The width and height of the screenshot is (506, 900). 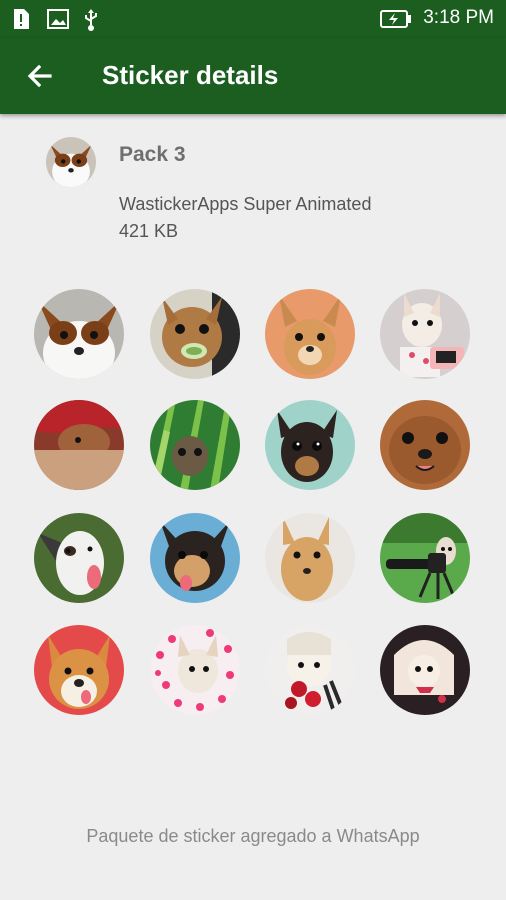 What do you see at coordinates (195, 670) in the screenshot?
I see `sticker-chihuahua-hearts` at bounding box center [195, 670].